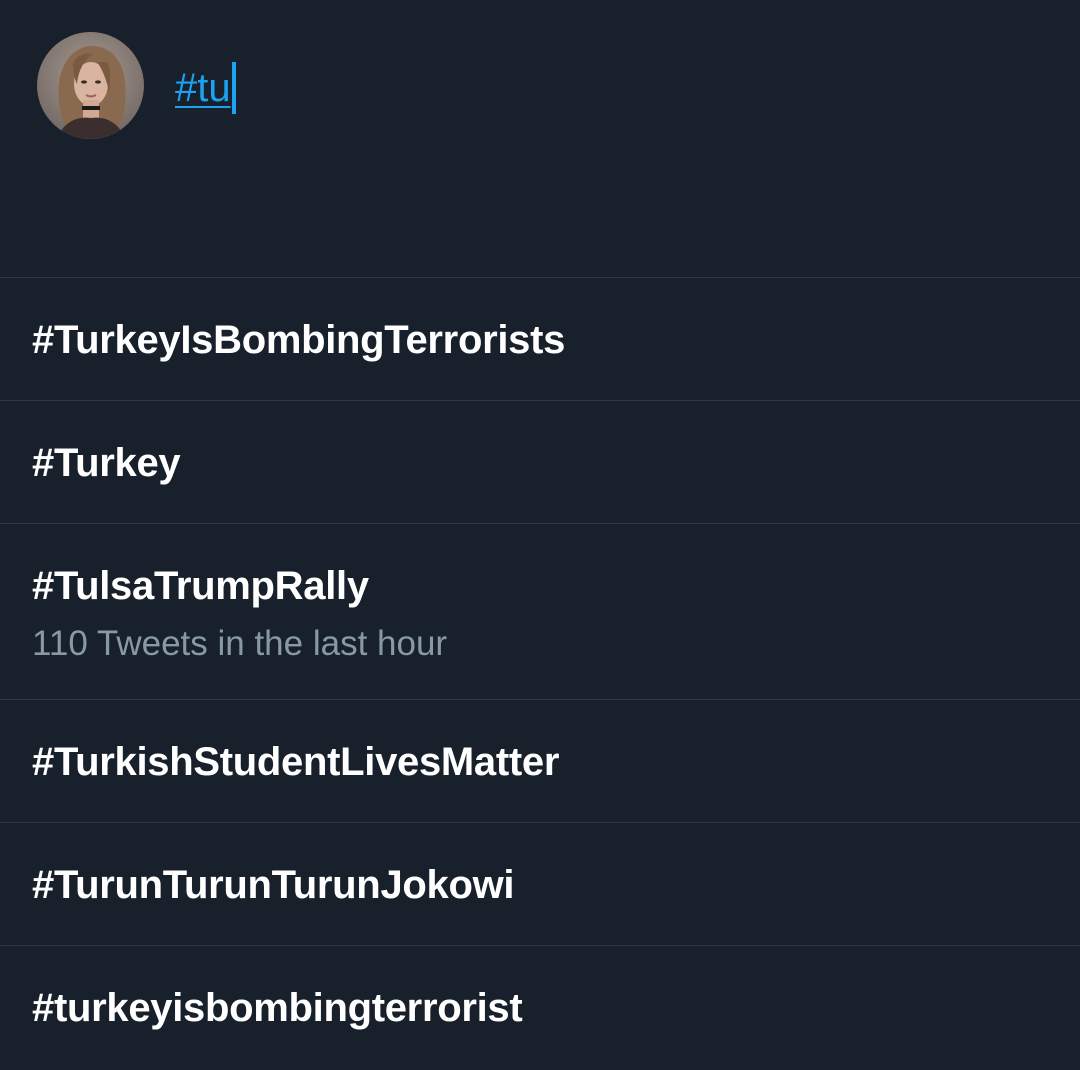 The image size is (1080, 1070). What do you see at coordinates (200, 586) in the screenshot?
I see `suggestion-hashtag: #TulsaTrumpRally` at bounding box center [200, 586].